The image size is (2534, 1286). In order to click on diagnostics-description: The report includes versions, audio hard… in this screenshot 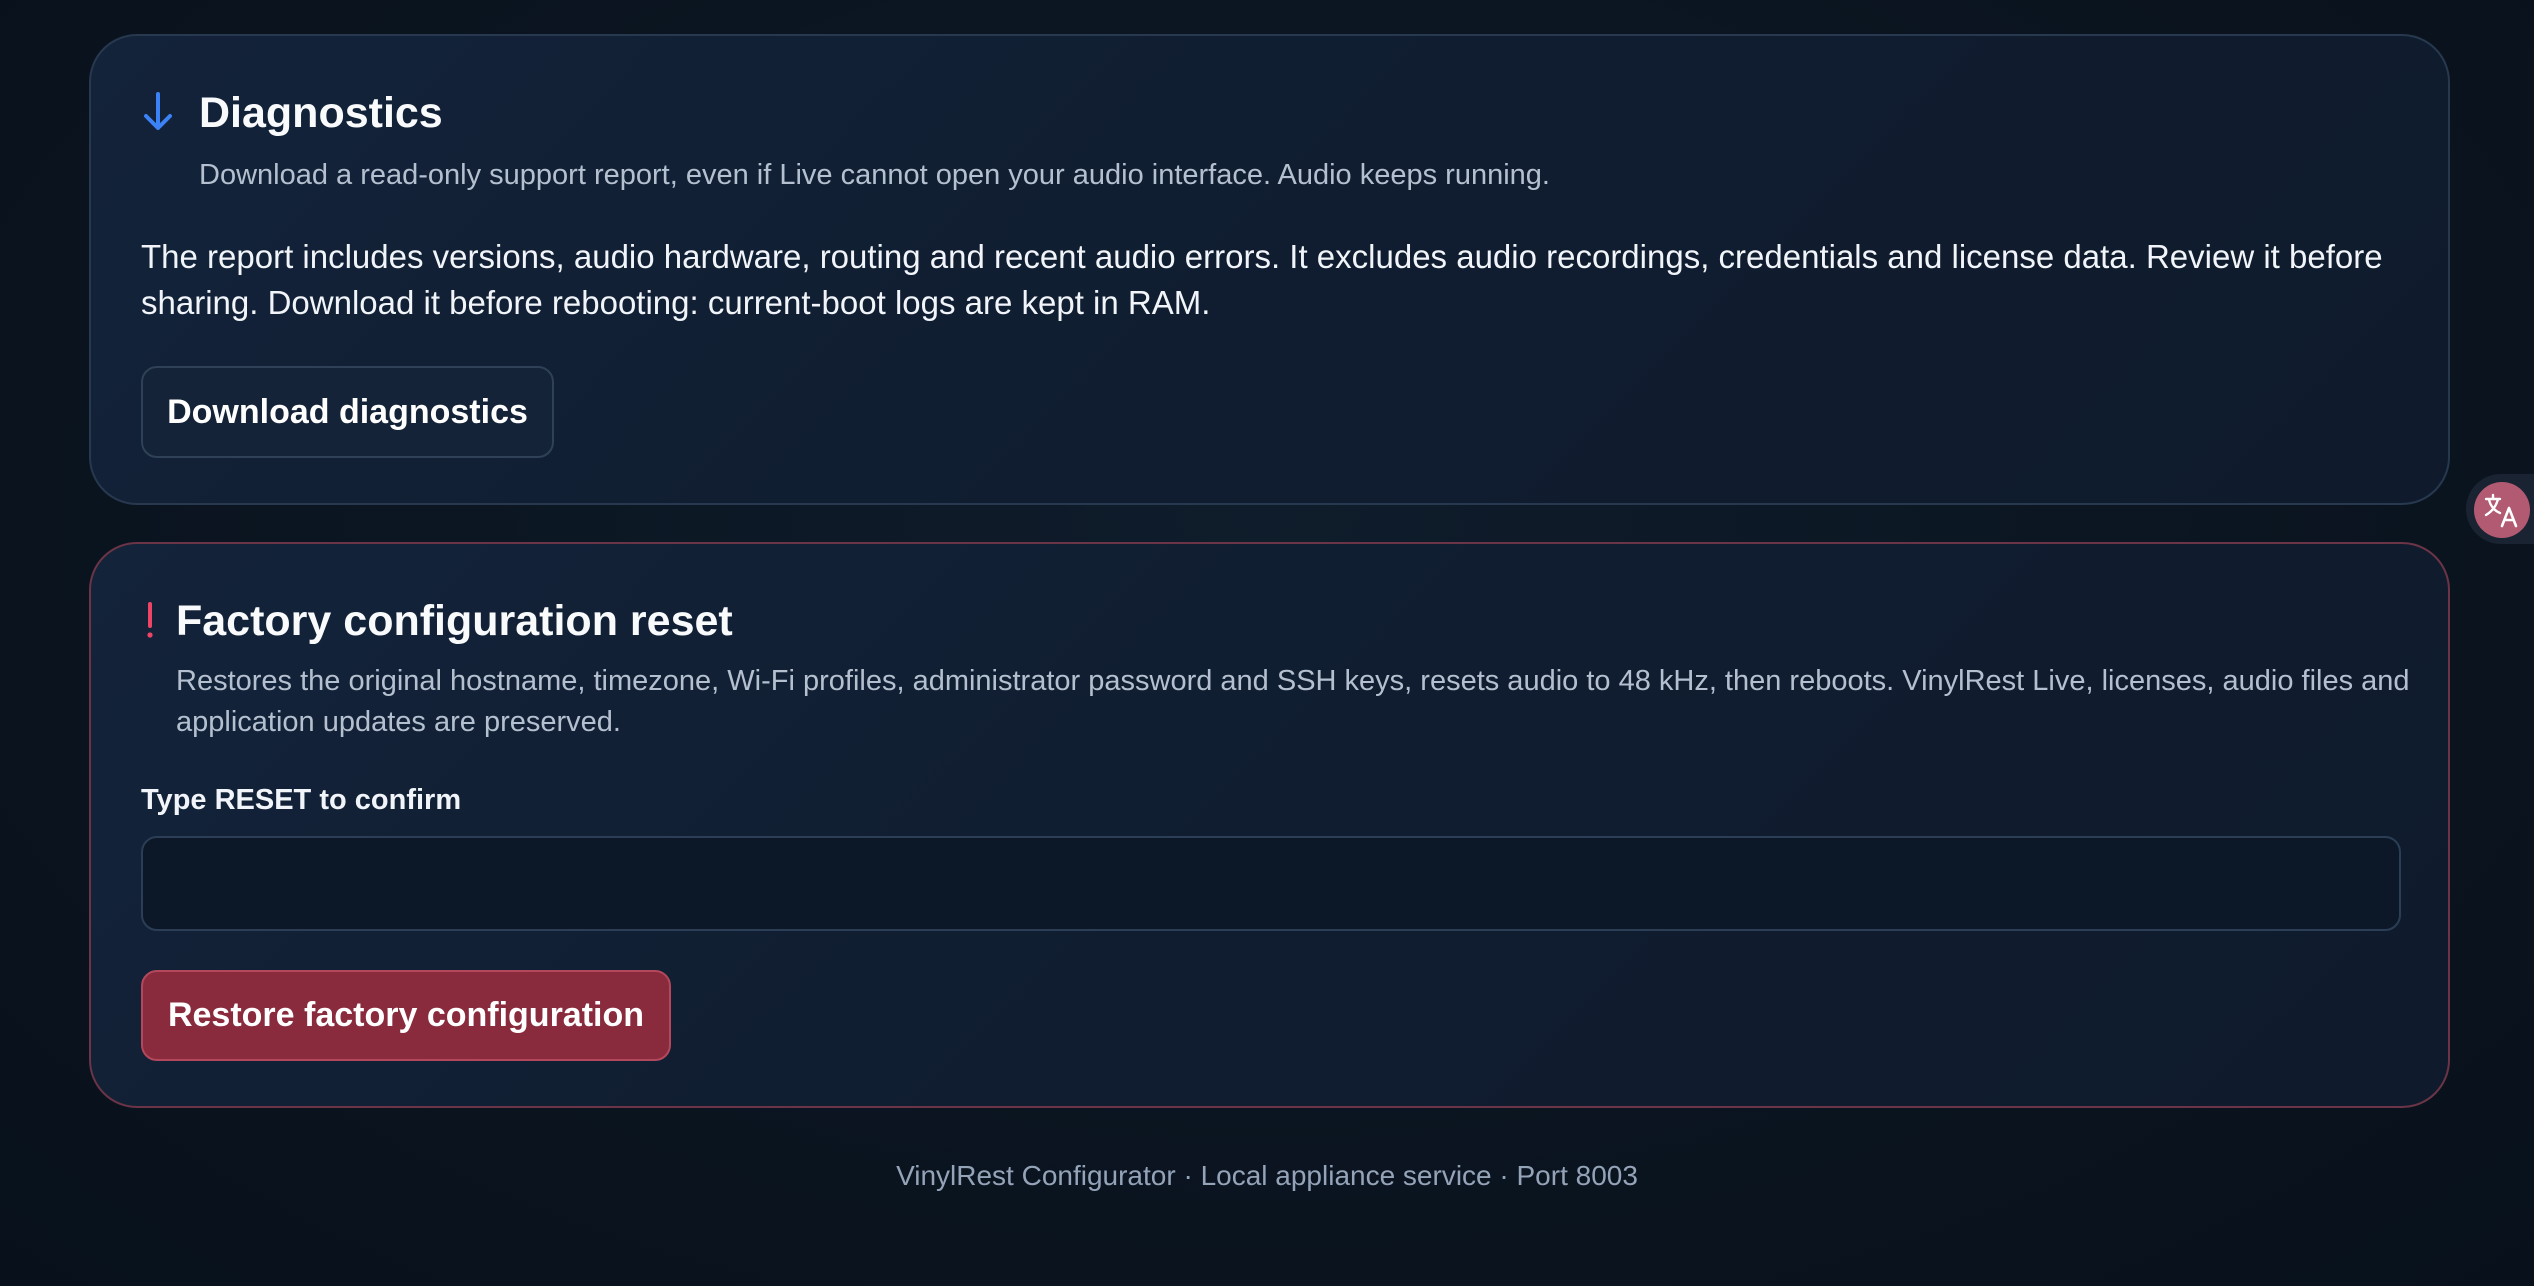, I will do `click(1262, 279)`.